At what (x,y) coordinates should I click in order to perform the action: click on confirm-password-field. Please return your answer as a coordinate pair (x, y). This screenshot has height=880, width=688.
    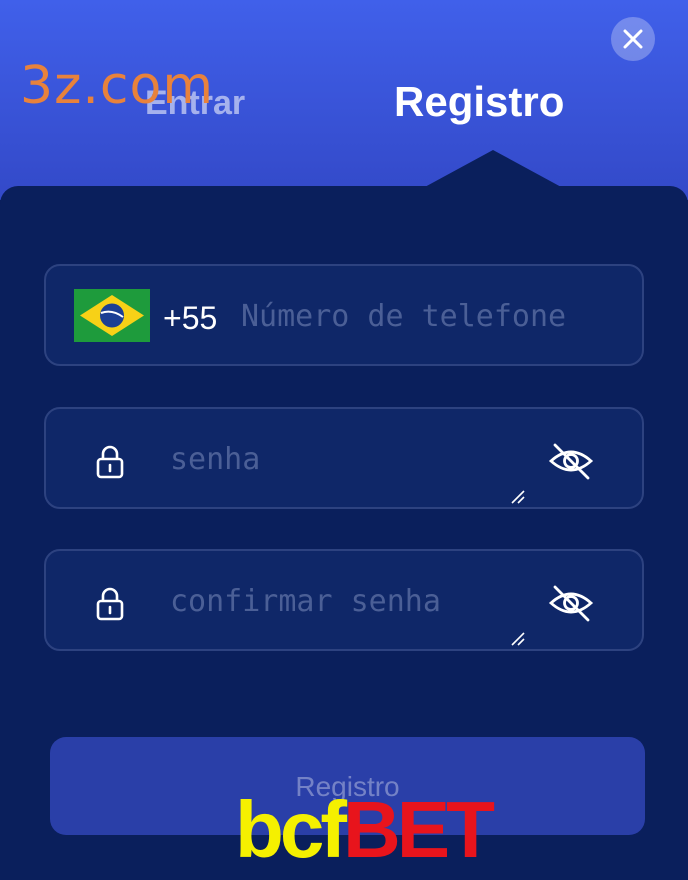
    Looking at the image, I should click on (344, 600).